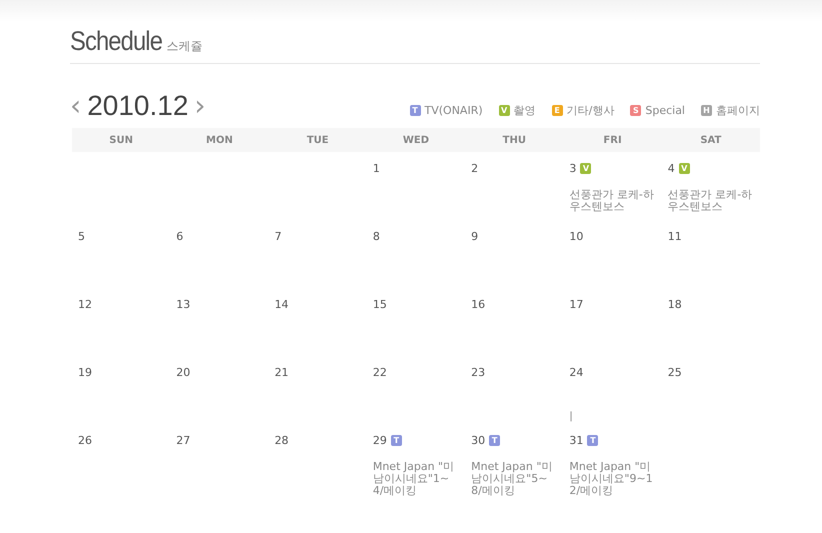 The height and width of the screenshot is (533, 822). I want to click on day-number: 2, so click(474, 168).